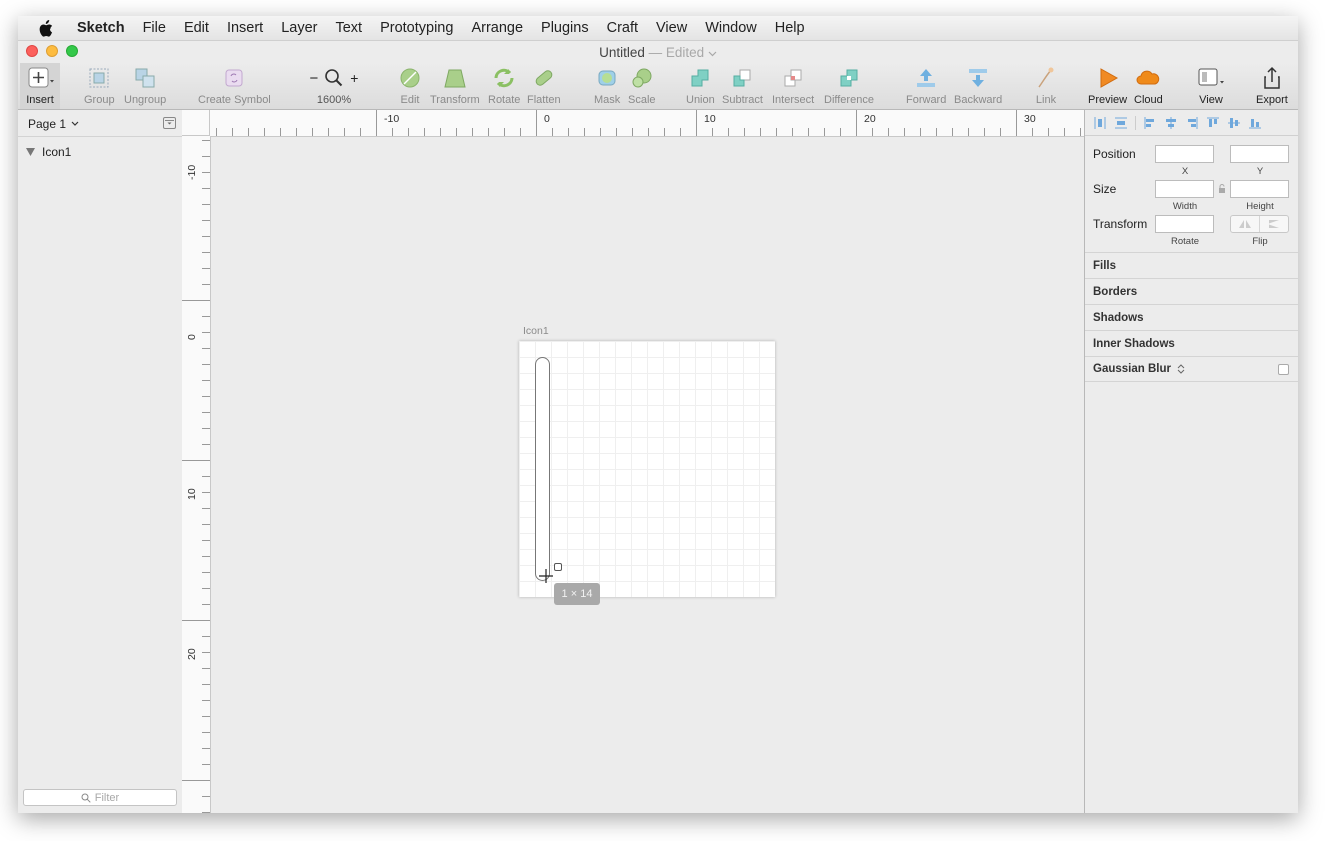  I want to click on cloud-button: Cloud, so click(1148, 86).